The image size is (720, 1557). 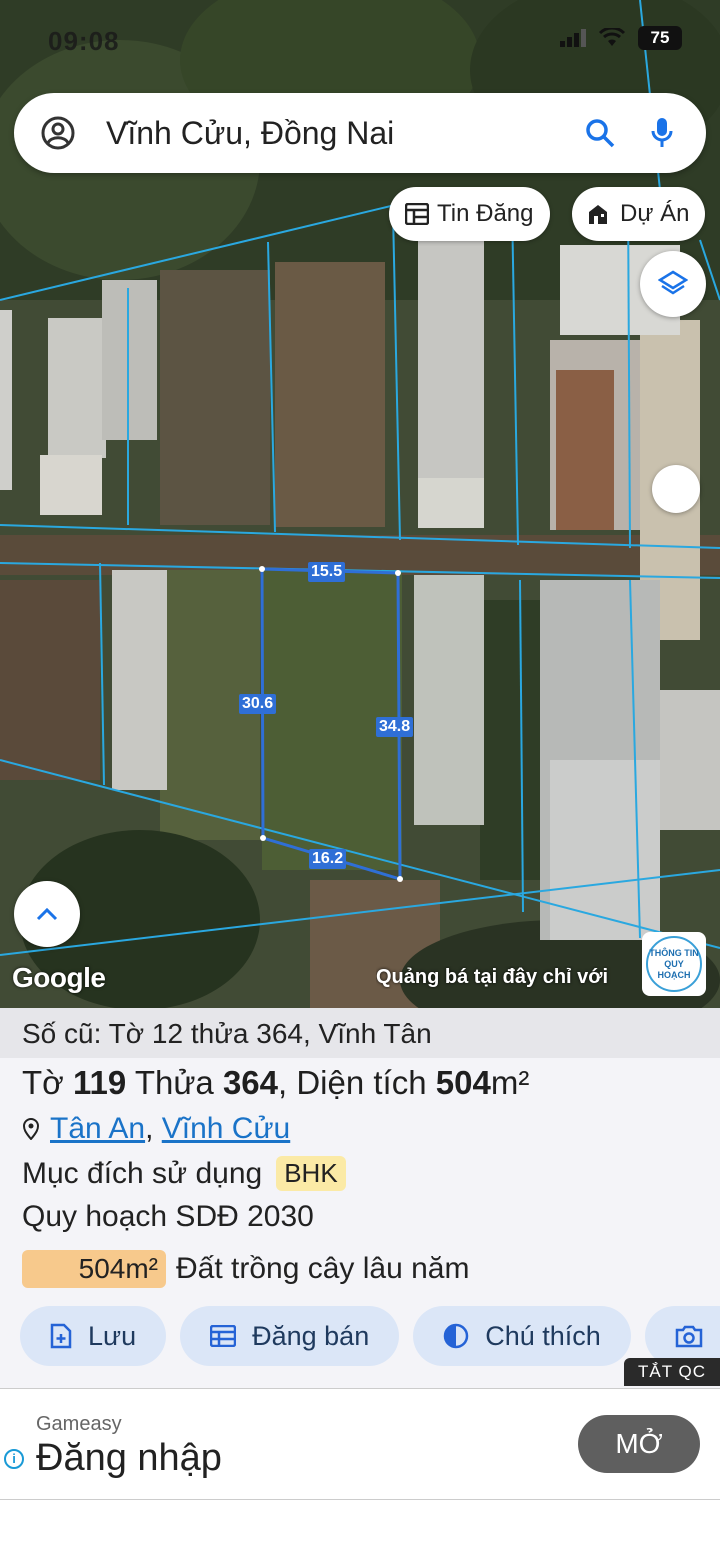 What do you see at coordinates (328, 859) in the screenshot?
I see `measure-bottom: 16.2` at bounding box center [328, 859].